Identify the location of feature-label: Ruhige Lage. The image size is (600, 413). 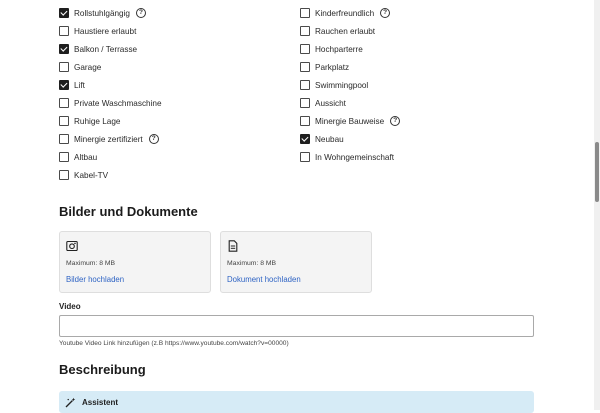
(97, 121).